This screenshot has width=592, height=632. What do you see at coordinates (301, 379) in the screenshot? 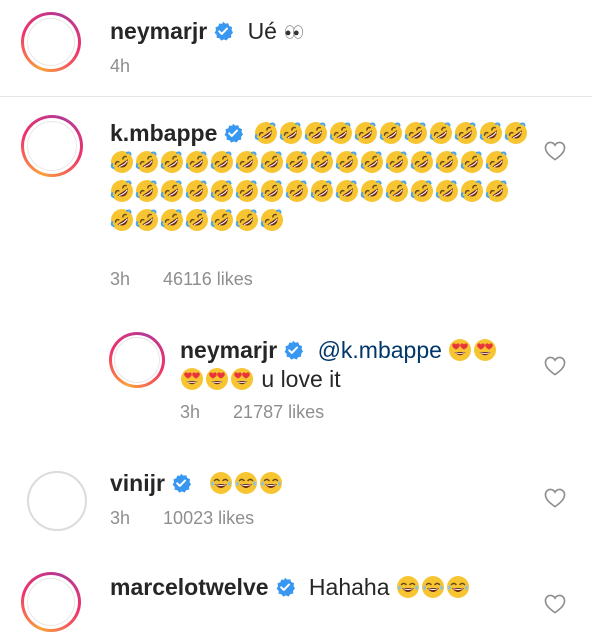
I see `comment-body: u love it` at bounding box center [301, 379].